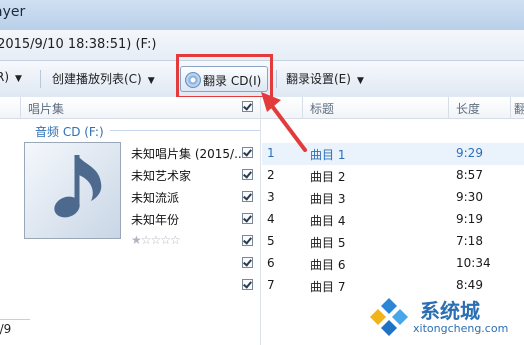  What do you see at coordinates (271, 285) in the screenshot?
I see `track-number: 7` at bounding box center [271, 285].